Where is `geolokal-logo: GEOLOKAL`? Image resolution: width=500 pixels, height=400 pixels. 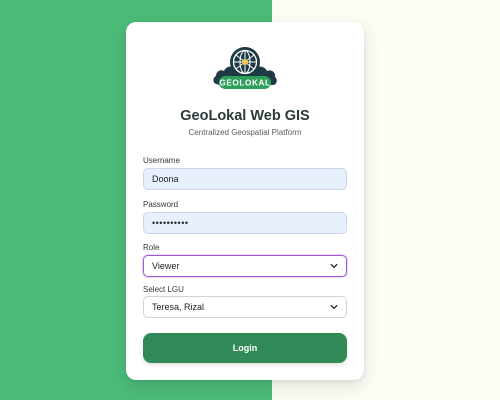
geolokal-logo: GEOLOKAL is located at coordinates (245, 71).